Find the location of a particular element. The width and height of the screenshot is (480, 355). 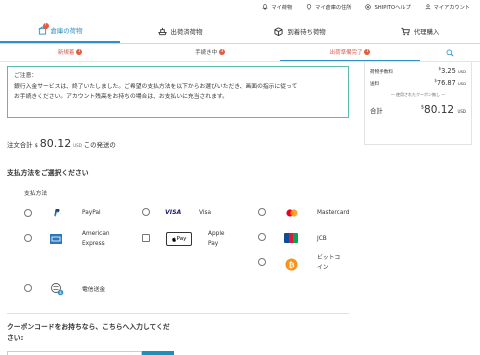

tab-shipped-packages: 出荷済荷物 is located at coordinates (180, 31).